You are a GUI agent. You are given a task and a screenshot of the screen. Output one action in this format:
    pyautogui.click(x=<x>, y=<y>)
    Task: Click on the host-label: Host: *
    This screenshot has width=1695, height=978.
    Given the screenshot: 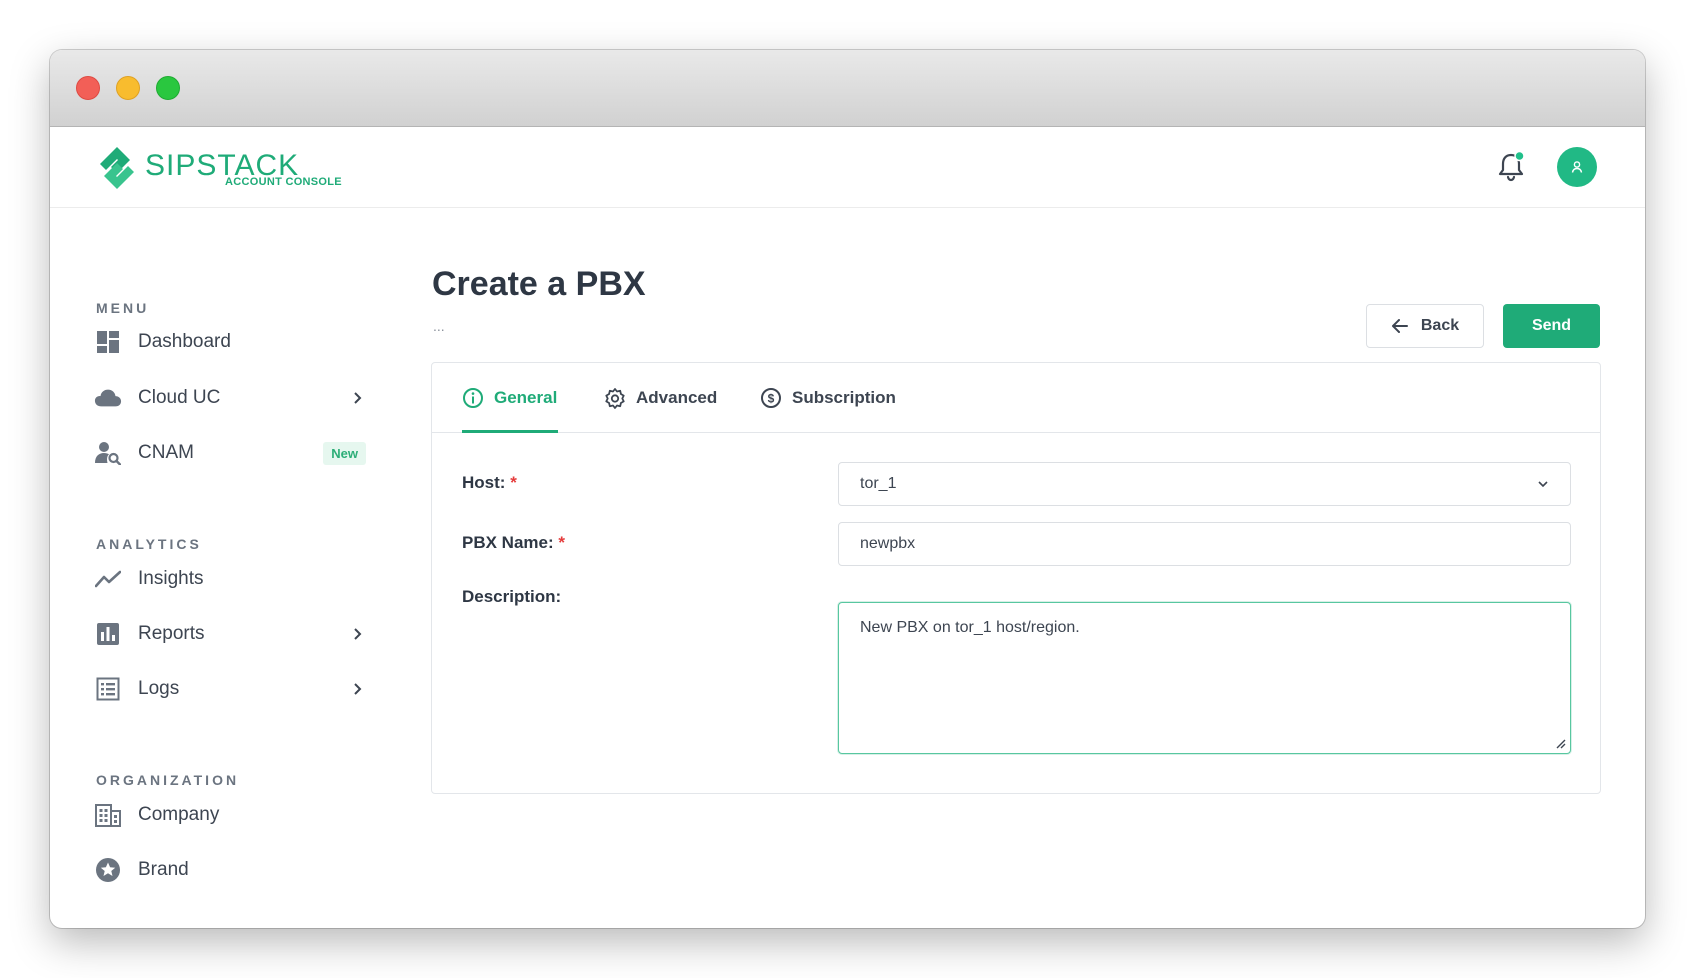 What is the action you would take?
    pyautogui.click(x=489, y=483)
    